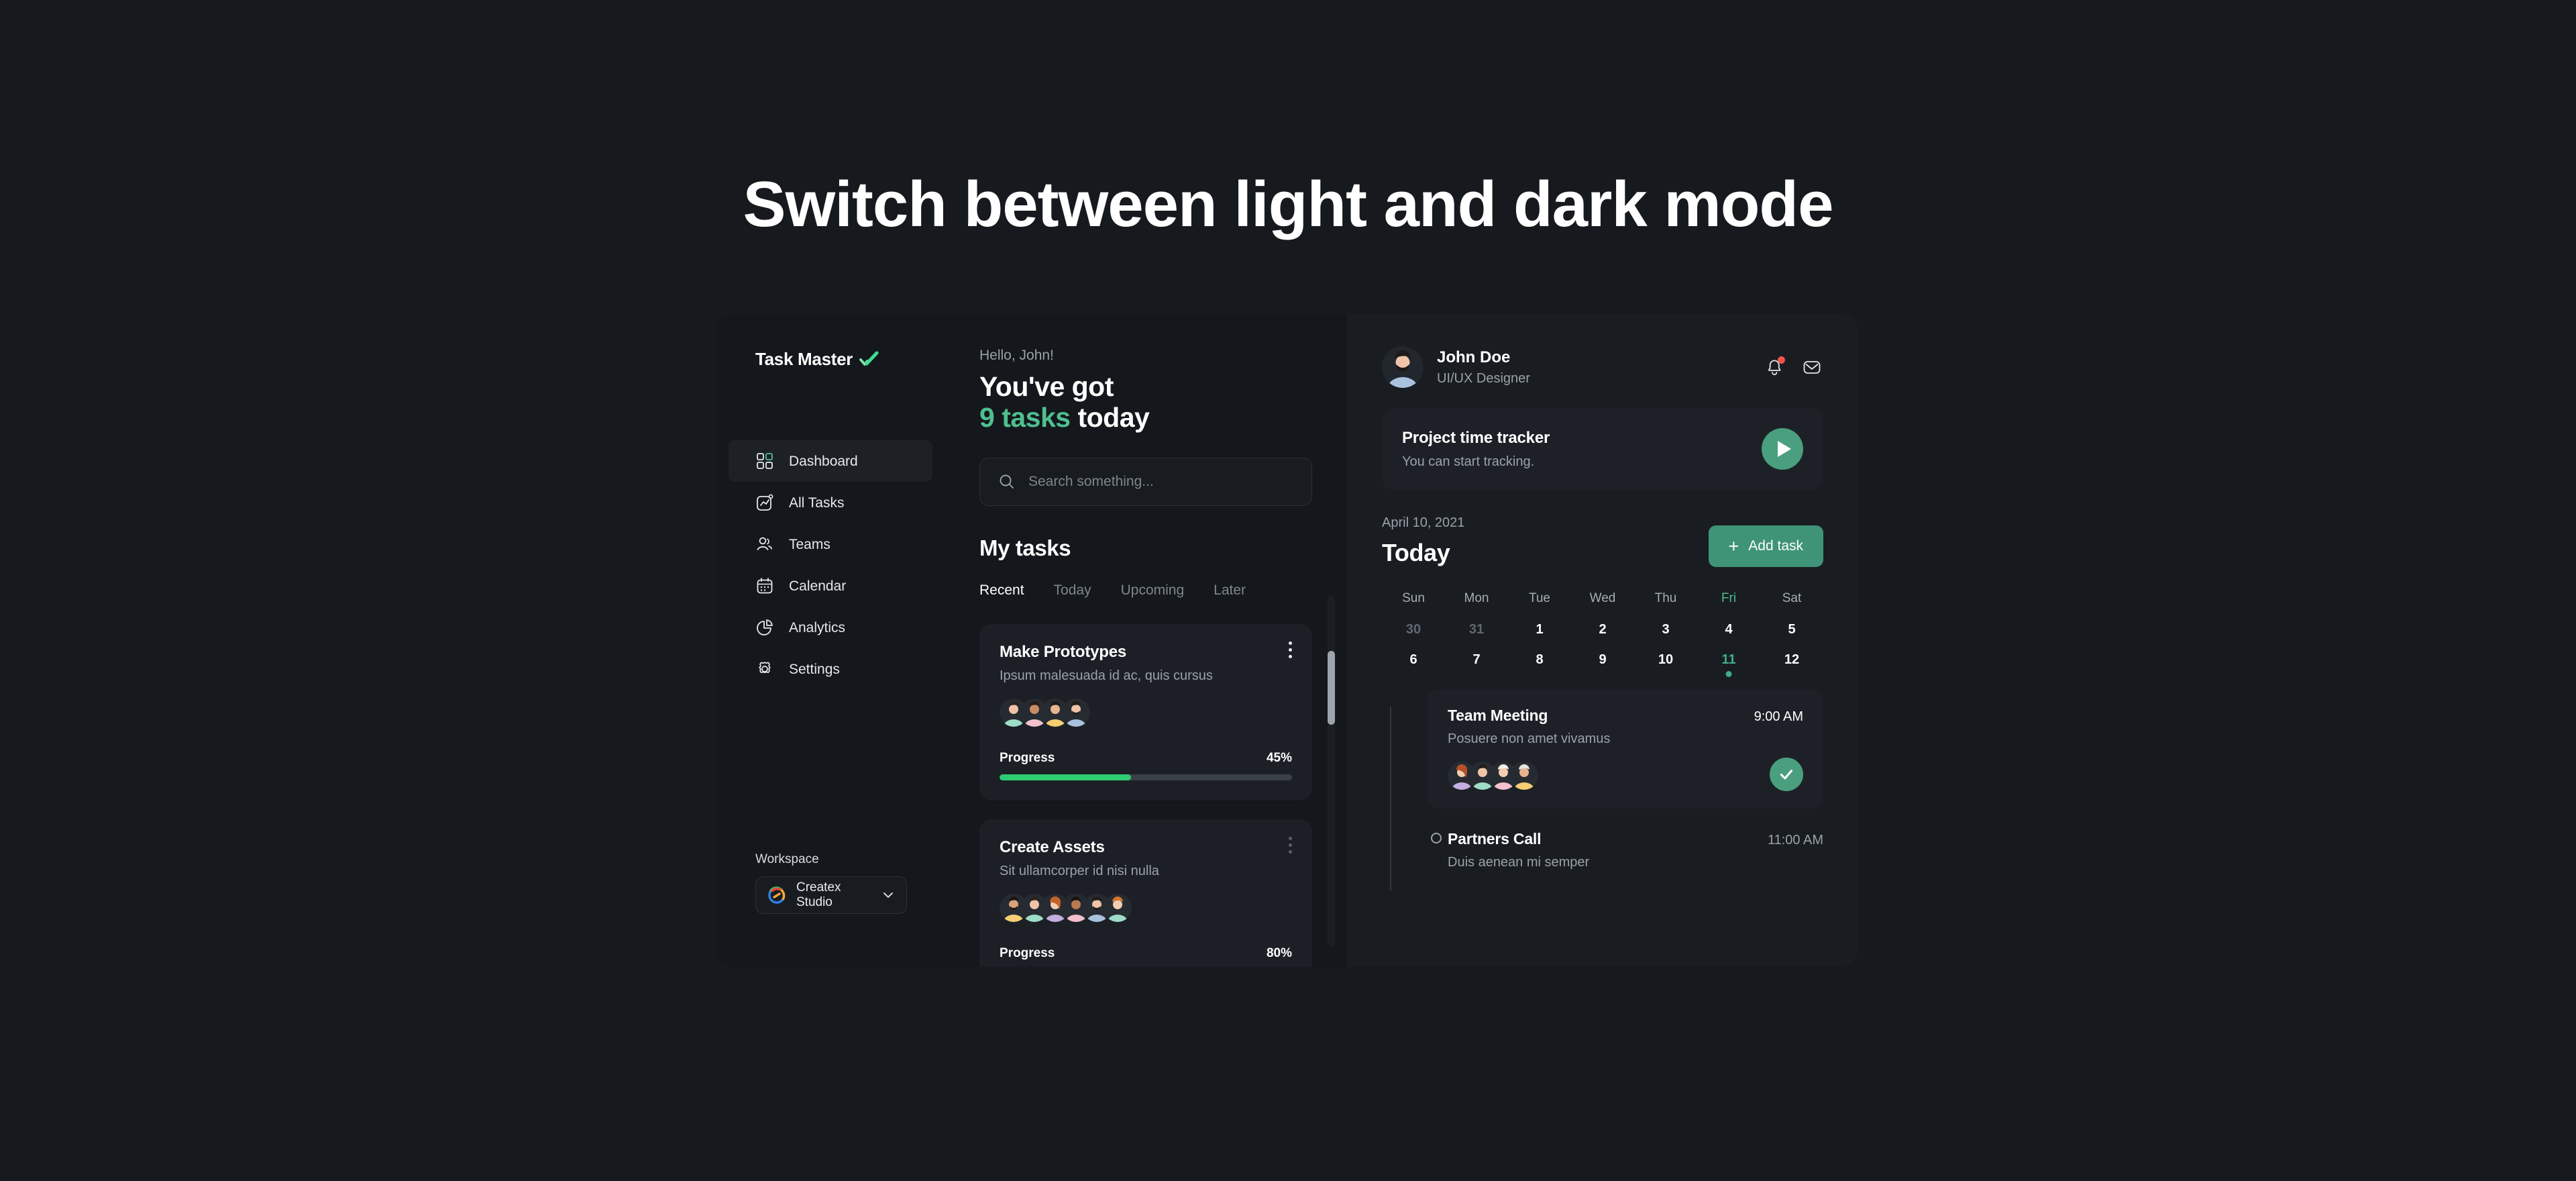 The width and height of the screenshot is (2576, 1181). I want to click on calendar-day: 5, so click(1791, 637).